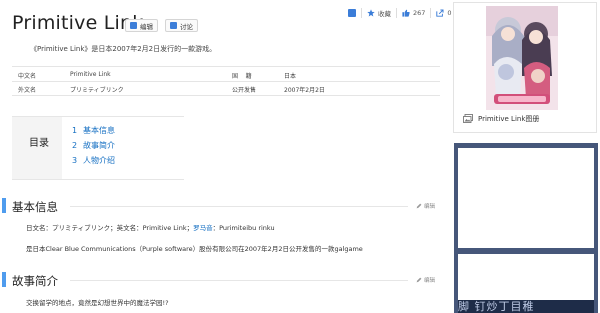  I want to click on catalog-item-basic-info: 1 基本信息, so click(93, 130).